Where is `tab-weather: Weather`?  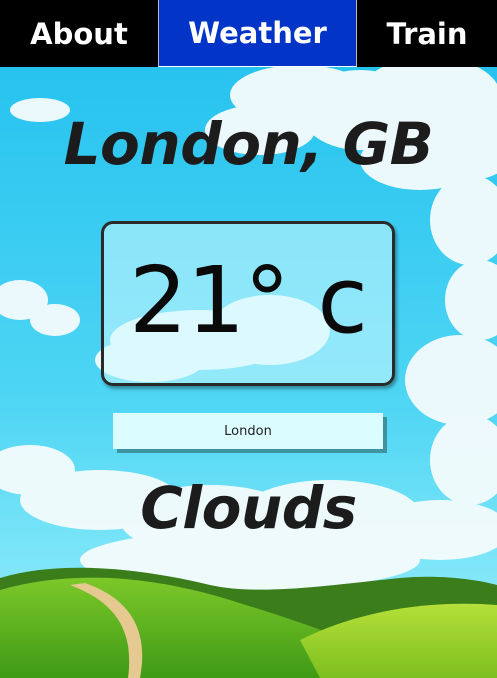 tab-weather: Weather is located at coordinates (257, 33).